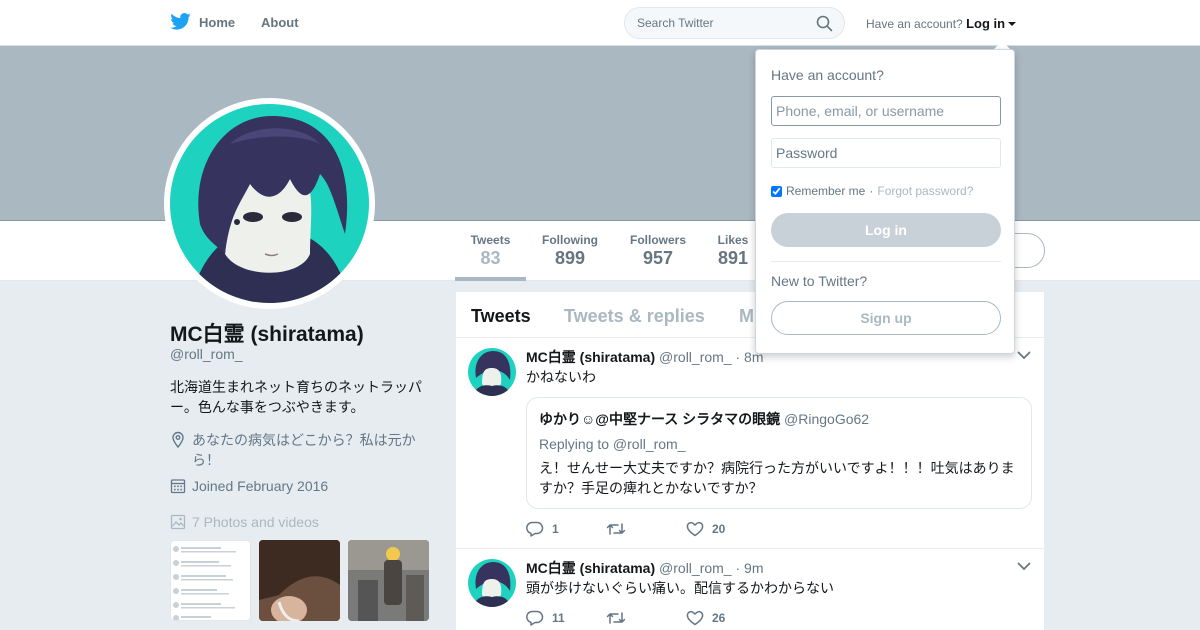  I want to click on stat-label: Followers, so click(657, 240).